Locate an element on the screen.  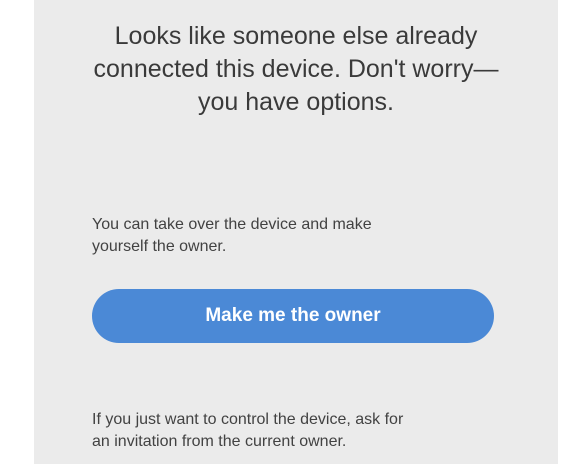
title-line-2: connected this device. Don't worry— is located at coordinates (296, 69).